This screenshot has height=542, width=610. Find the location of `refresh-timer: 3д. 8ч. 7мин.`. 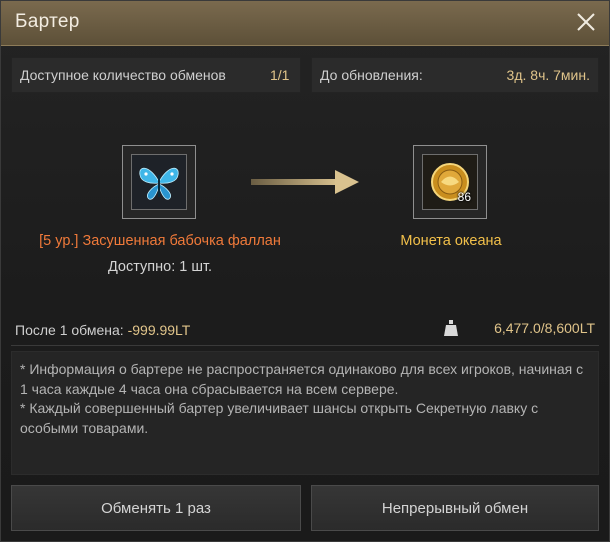

refresh-timer: 3д. 8ч. 7мин. is located at coordinates (548, 75).